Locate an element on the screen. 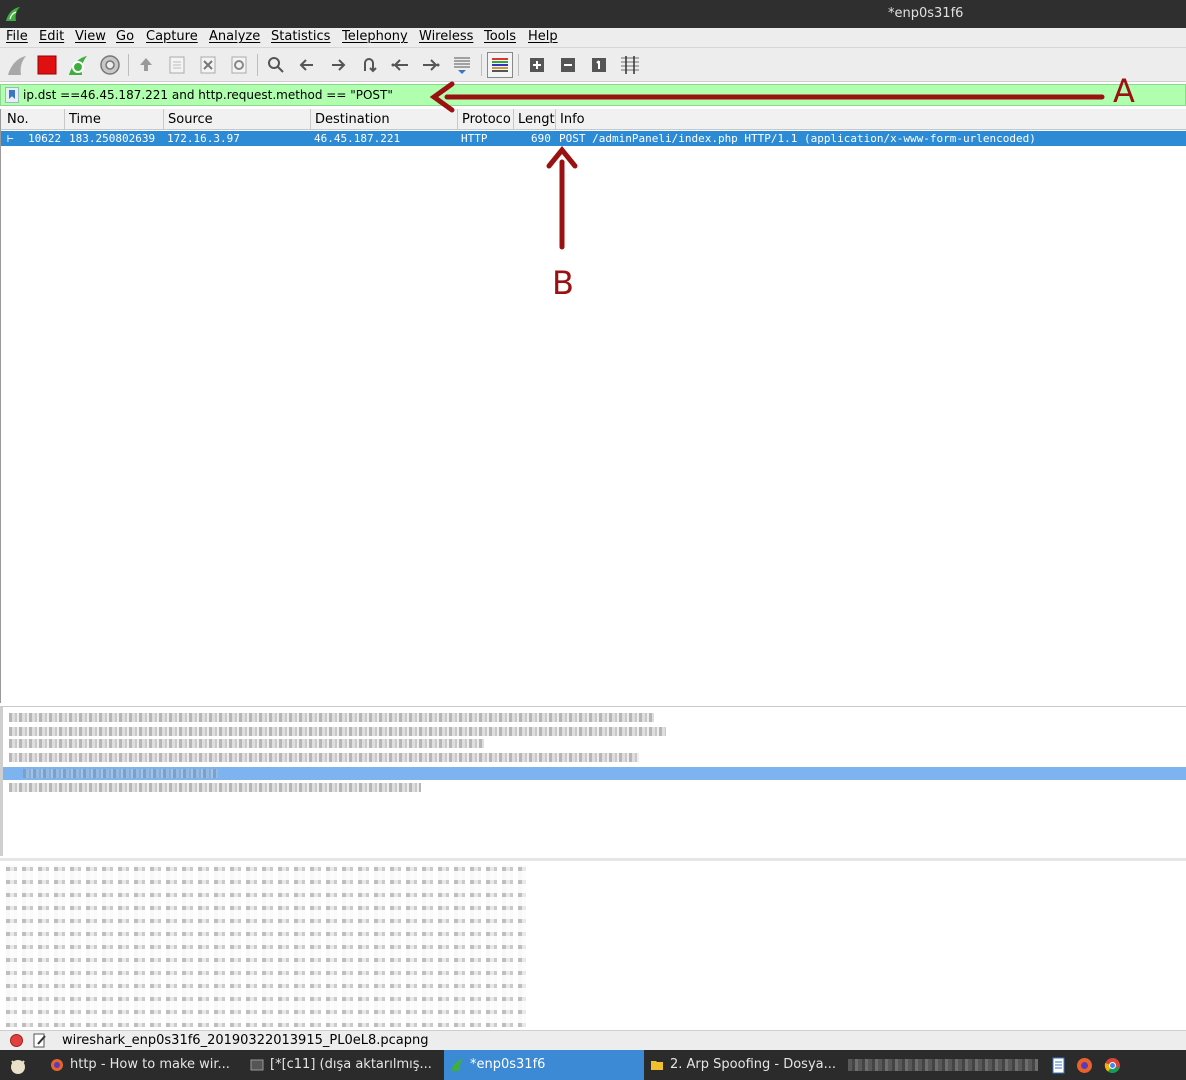  task-label: *enp0s31f6 is located at coordinates (508, 1064).